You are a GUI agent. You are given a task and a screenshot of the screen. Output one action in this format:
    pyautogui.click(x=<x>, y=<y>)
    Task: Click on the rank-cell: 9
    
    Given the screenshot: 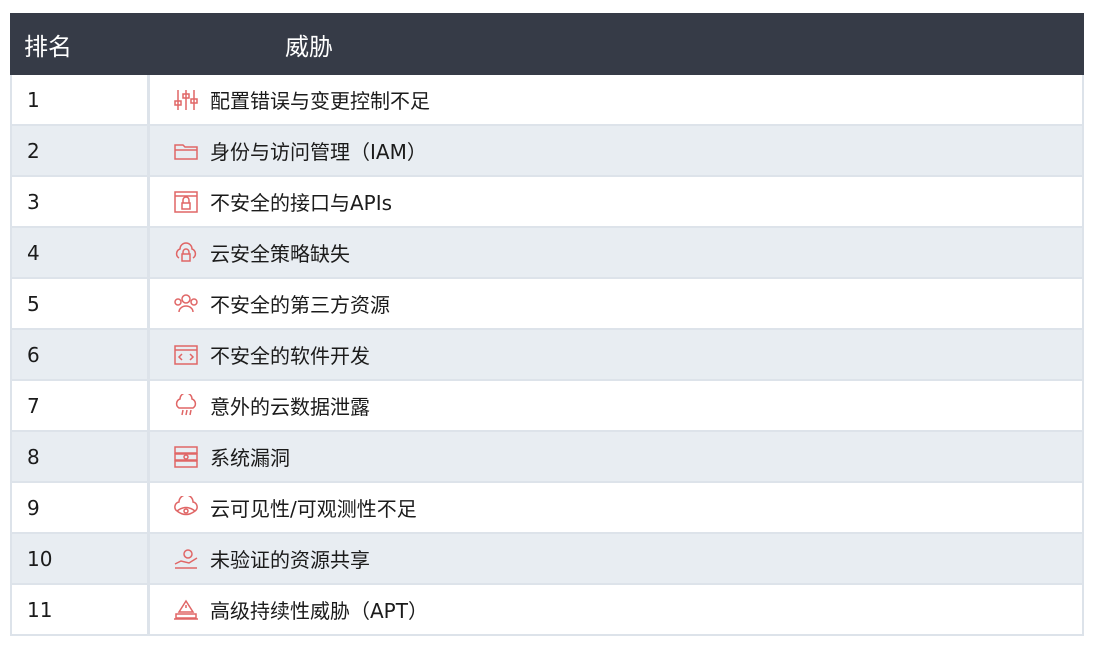 What is the action you would take?
    pyautogui.click(x=81, y=507)
    